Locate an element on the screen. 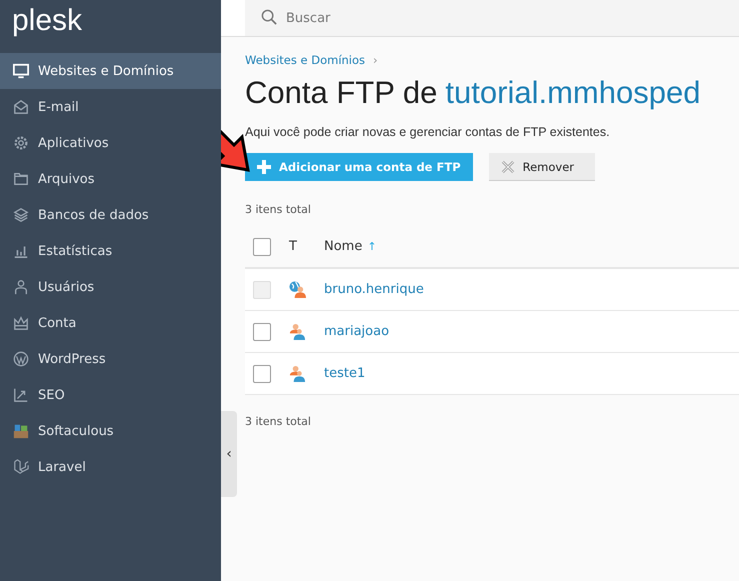  sidebar-item: SEO is located at coordinates (110, 395).